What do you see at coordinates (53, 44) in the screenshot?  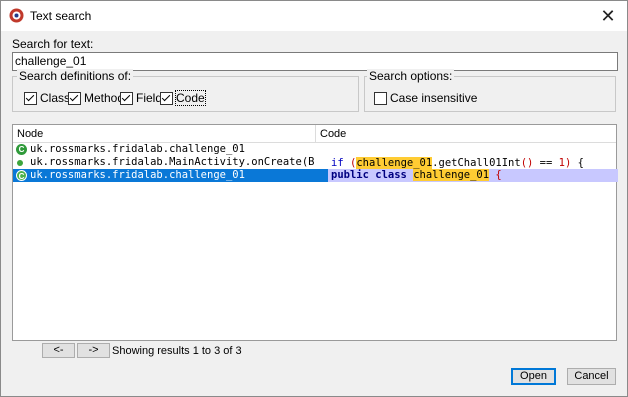 I see `search-label: Search for text:` at bounding box center [53, 44].